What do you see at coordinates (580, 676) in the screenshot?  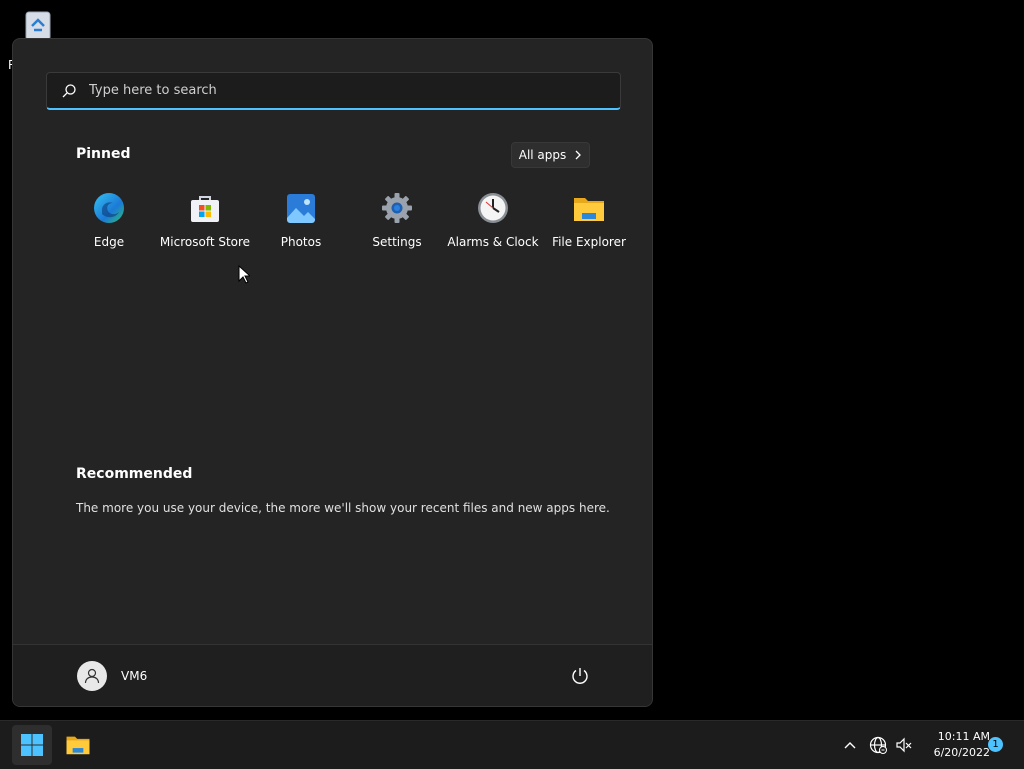 I see `power-icon` at bounding box center [580, 676].